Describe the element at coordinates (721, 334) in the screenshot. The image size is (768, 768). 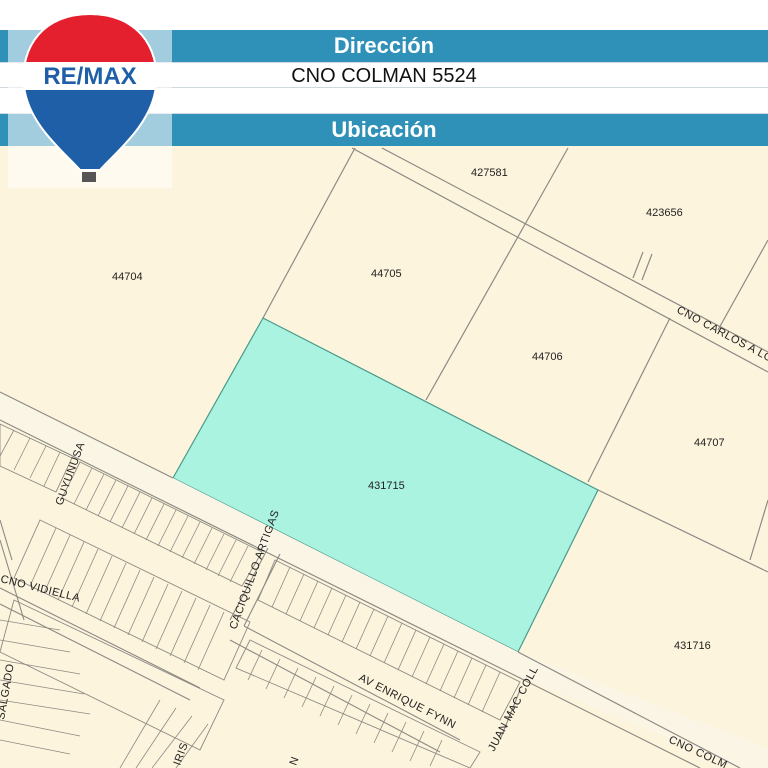
I see `street-label-carlos: CNO CARLOS A LO` at that location.